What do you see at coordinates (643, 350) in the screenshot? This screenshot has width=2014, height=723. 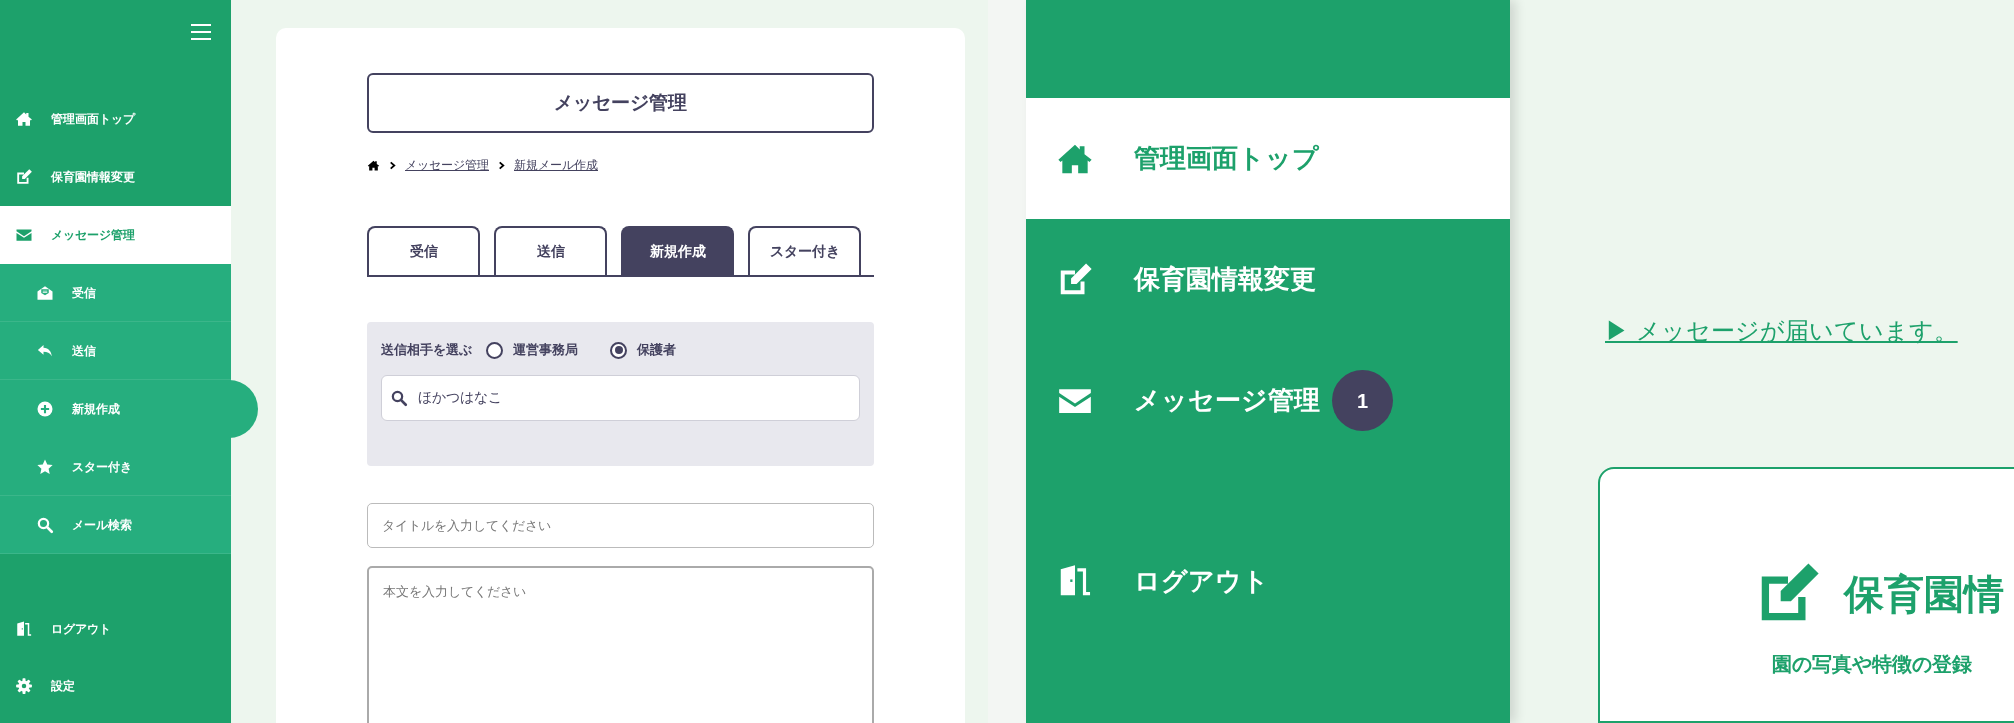 I see `radio-option: 保護者` at bounding box center [643, 350].